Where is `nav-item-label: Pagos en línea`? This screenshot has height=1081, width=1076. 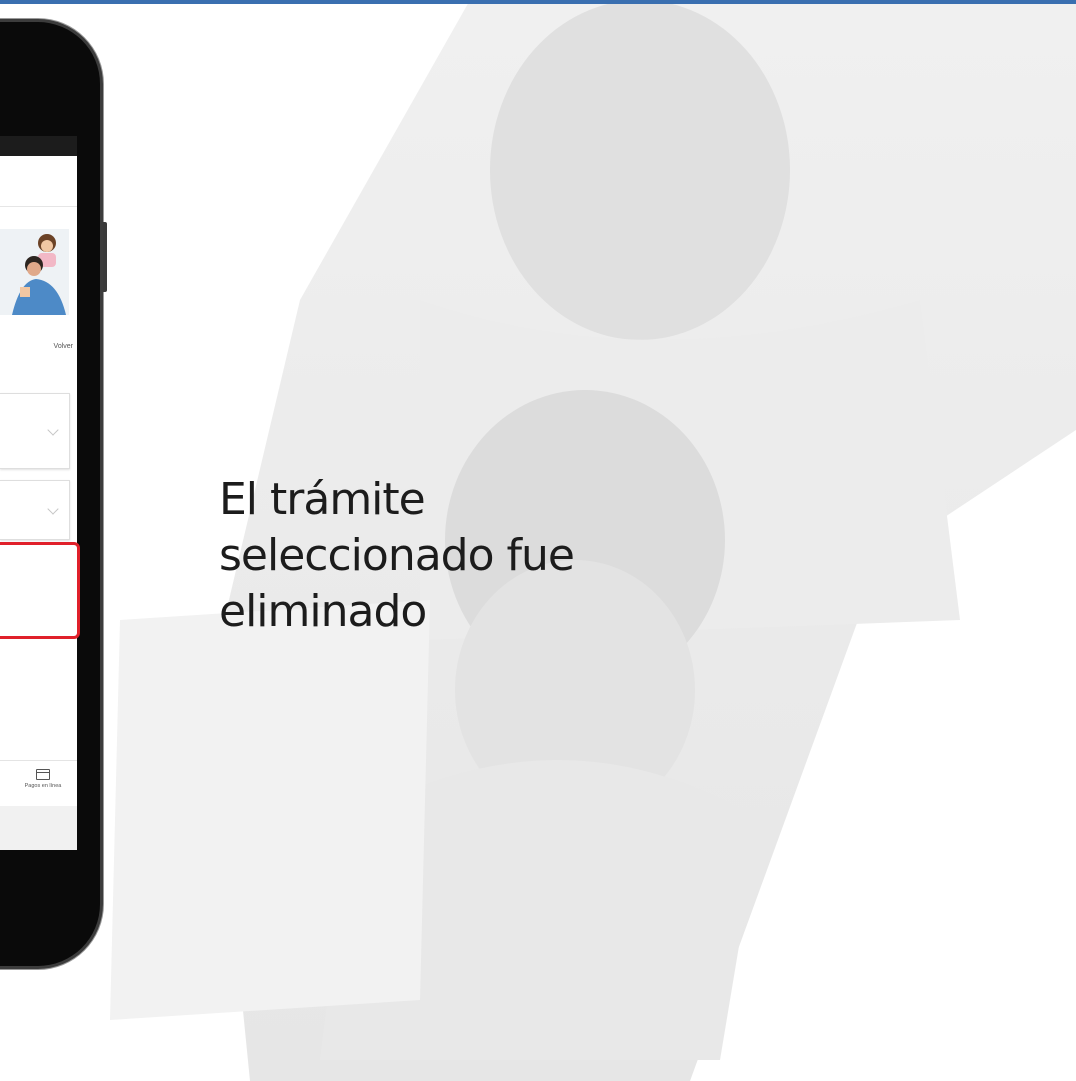 nav-item-label: Pagos en línea is located at coordinates (43, 786).